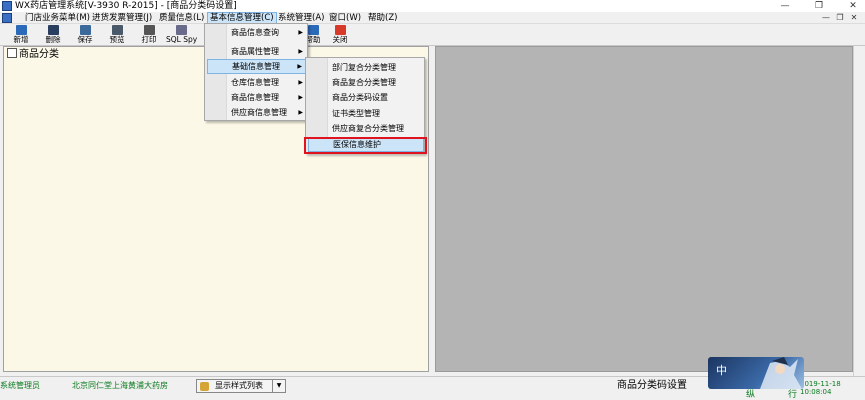  I want to click on view-style-value: 显示样式列表, so click(239, 385).